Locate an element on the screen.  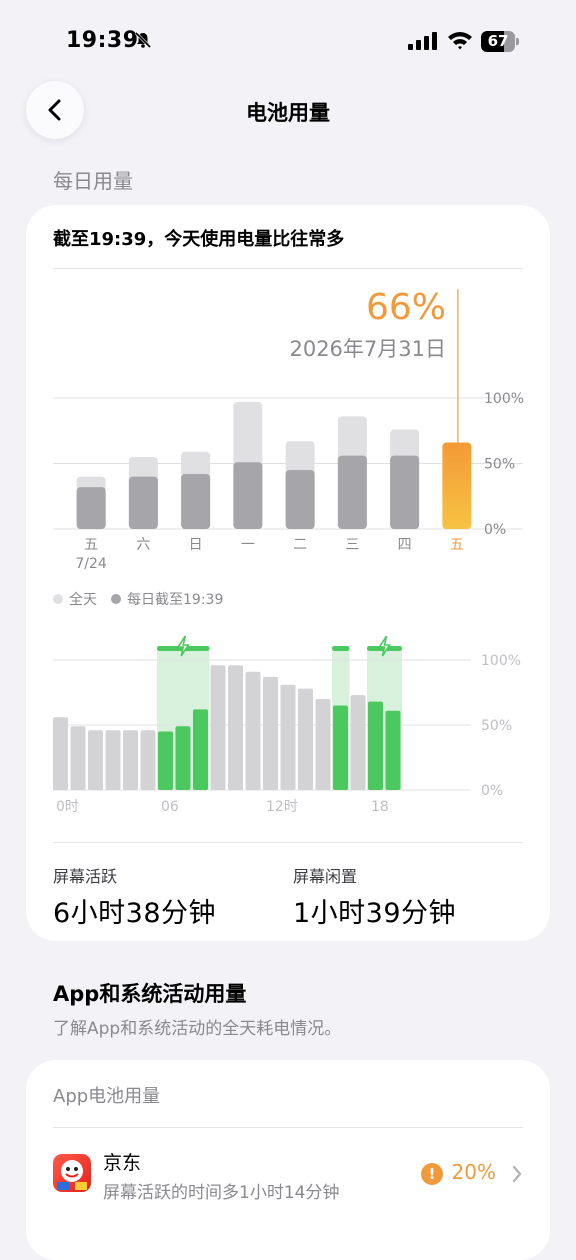
stat-screen-idle: 屏幕闲置 1小时39分钟 is located at coordinates (374, 896).